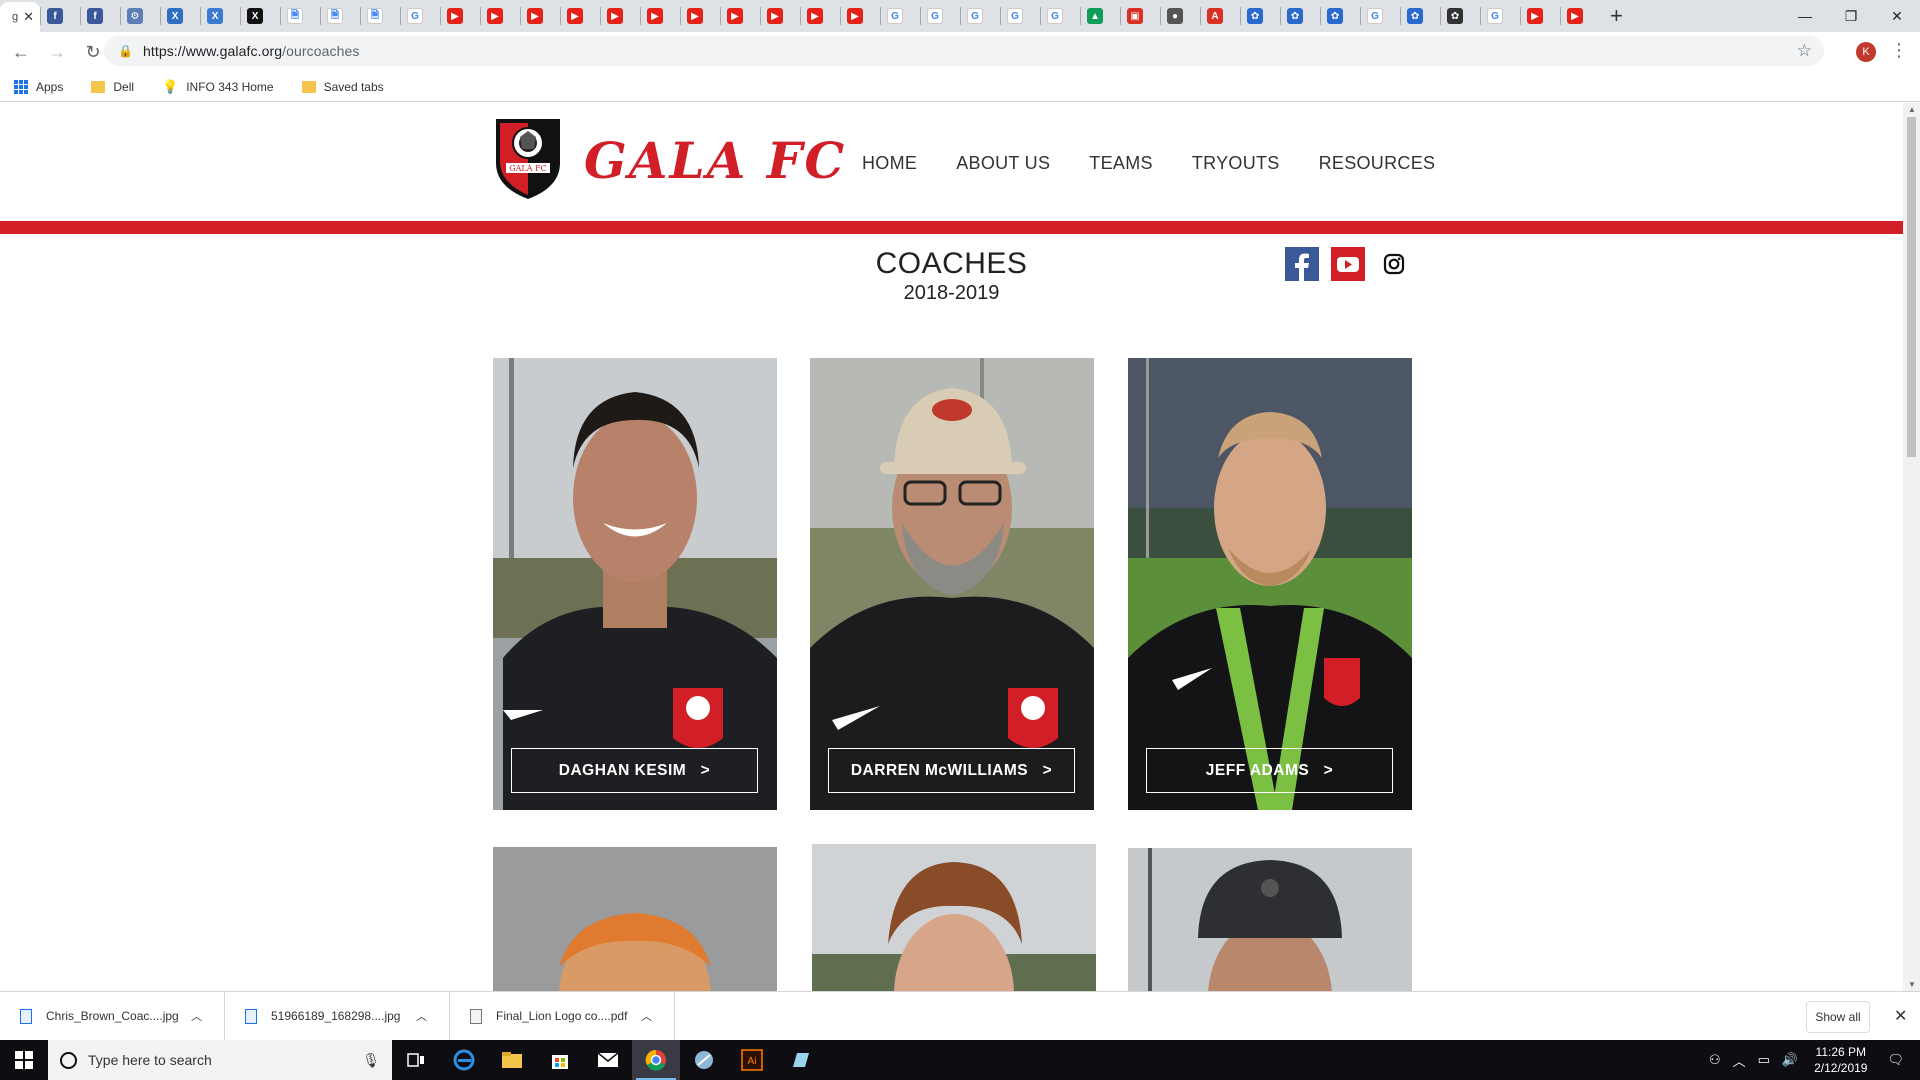 The width and height of the screenshot is (1920, 1080). Describe the element at coordinates (1394, 264) in the screenshot. I see `instagram-icon` at that location.